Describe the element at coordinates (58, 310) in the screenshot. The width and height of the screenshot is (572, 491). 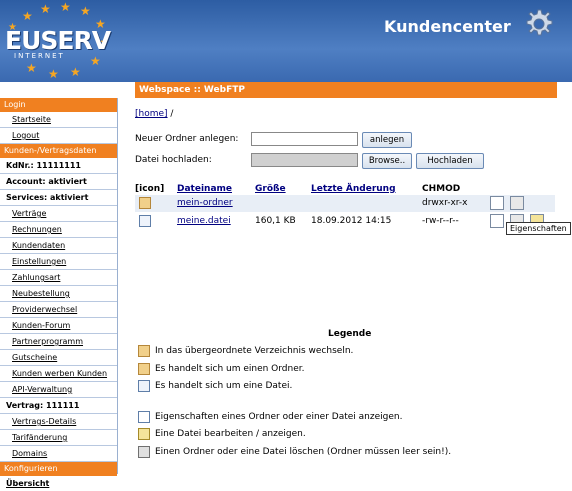
I see `sidebar-item: Providerwechsel` at that location.